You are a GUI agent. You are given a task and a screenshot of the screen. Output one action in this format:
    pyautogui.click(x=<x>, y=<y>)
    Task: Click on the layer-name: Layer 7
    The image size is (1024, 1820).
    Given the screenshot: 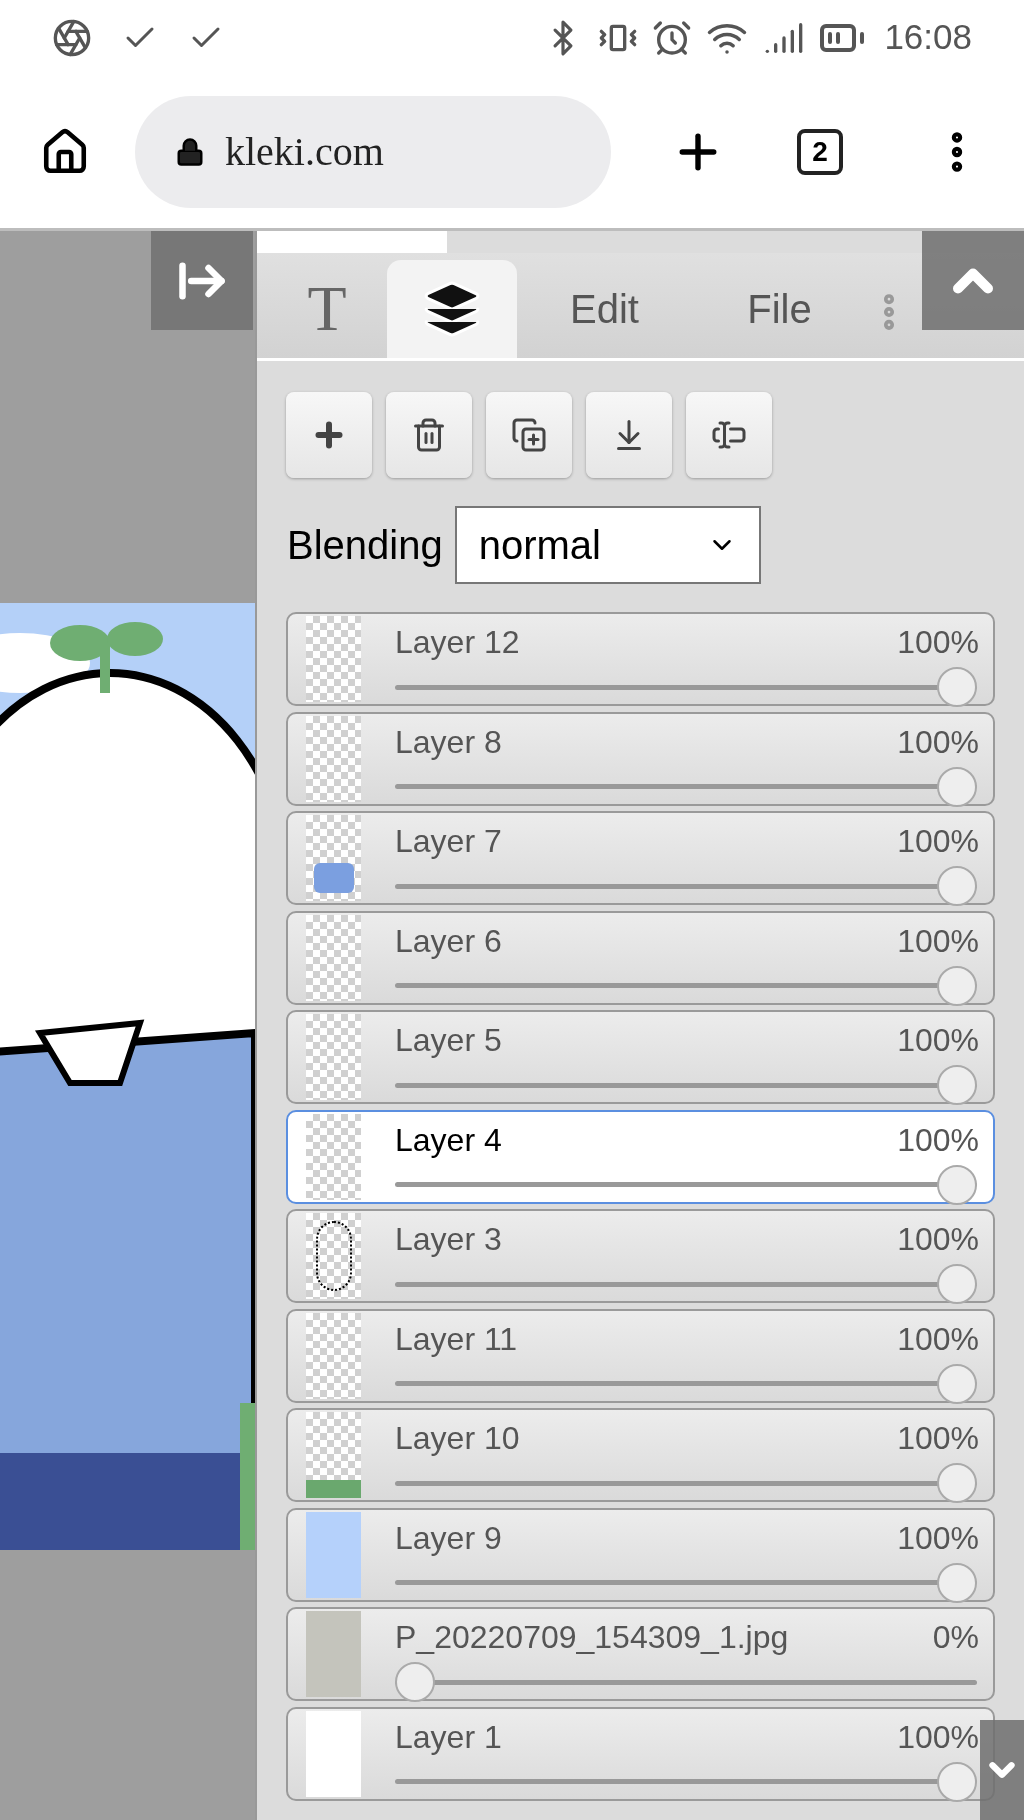 What is the action you would take?
    pyautogui.click(x=448, y=841)
    